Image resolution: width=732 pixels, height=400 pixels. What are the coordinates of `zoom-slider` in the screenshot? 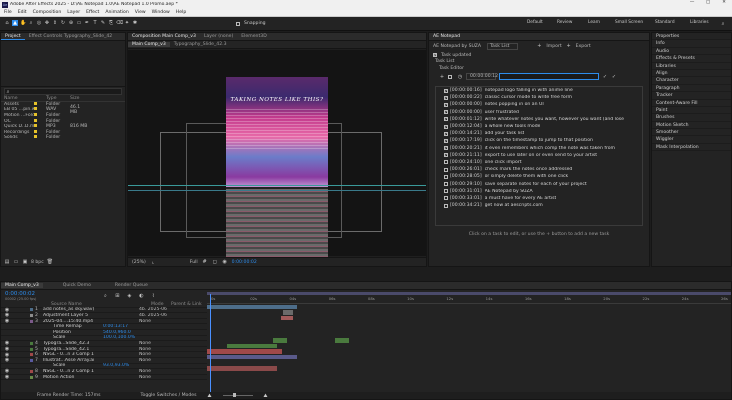 It's located at (237, 395).